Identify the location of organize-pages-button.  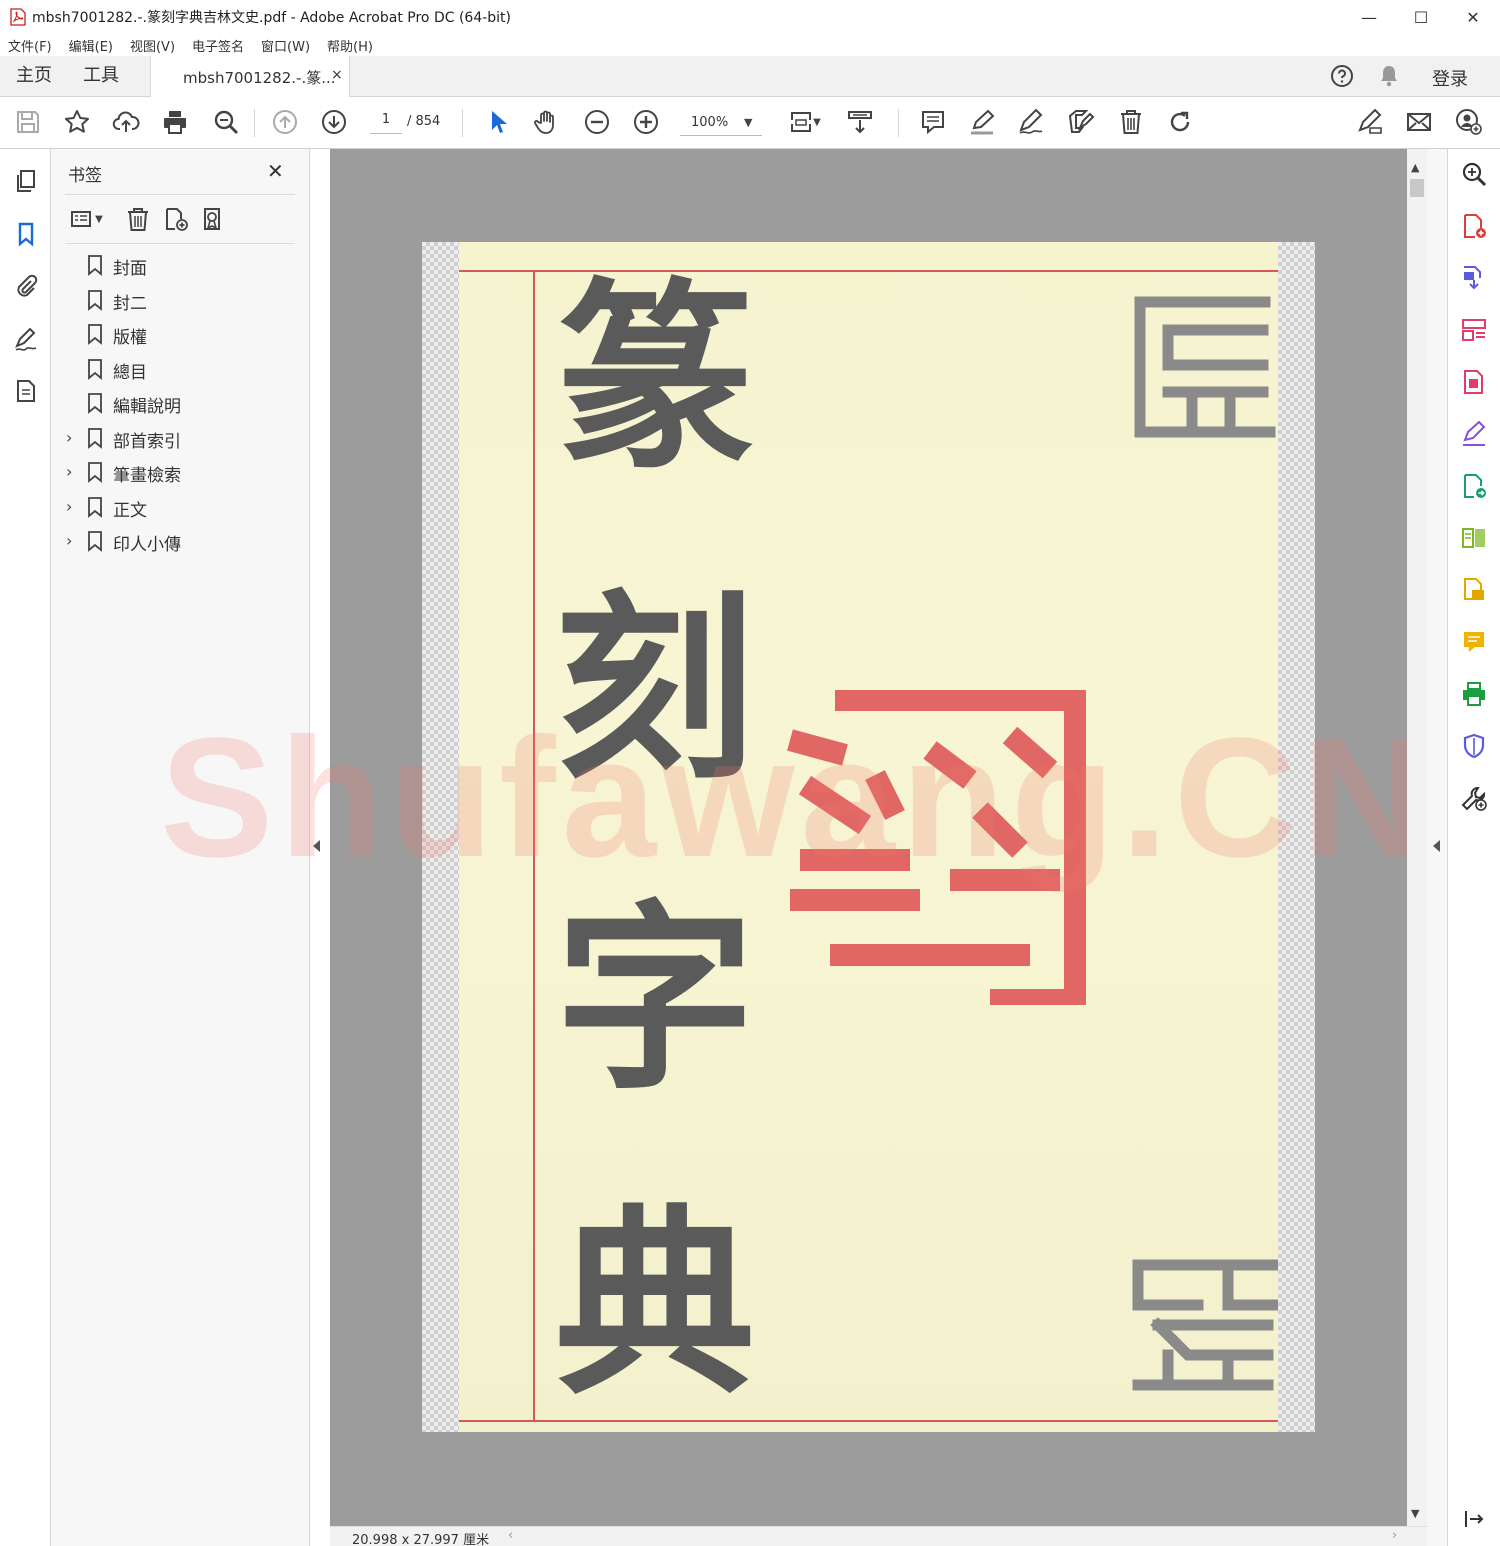
(1474, 330).